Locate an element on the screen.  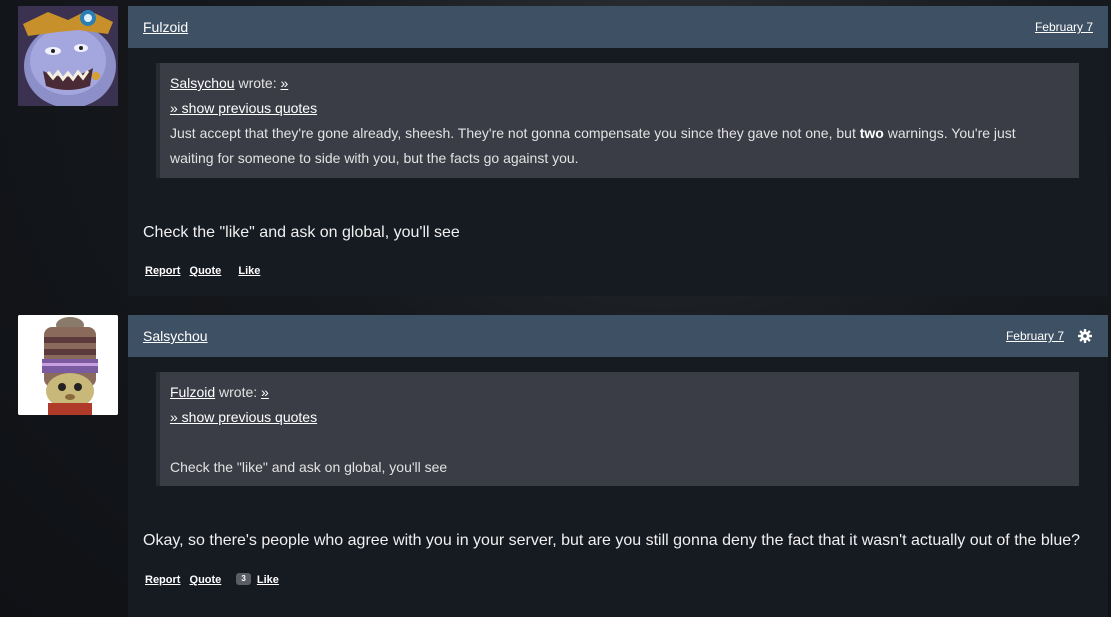
post-header: Salsychou February 7 is located at coordinates (618, 336).